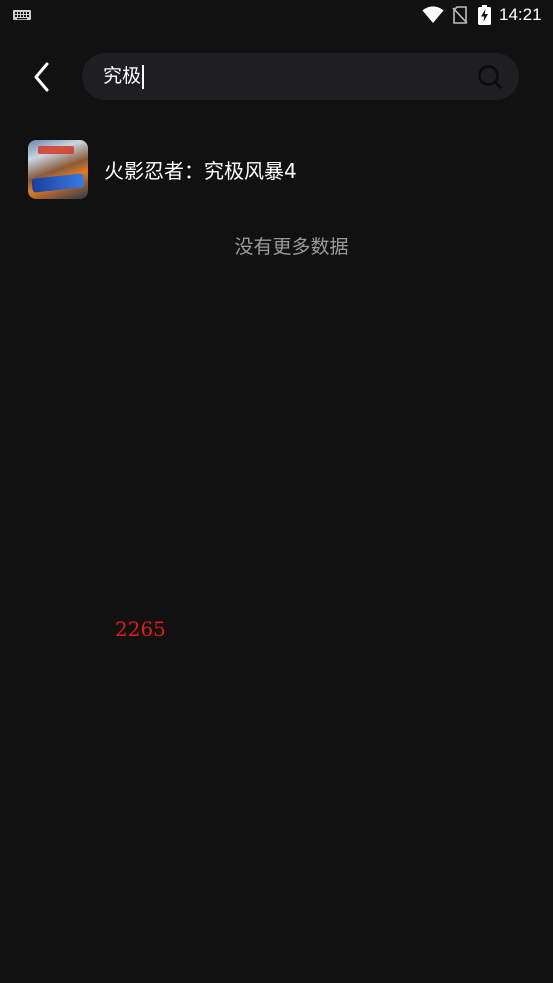 Image resolution: width=553 pixels, height=983 pixels. What do you see at coordinates (520, 14) in the screenshot?
I see `status-time: 14:21` at bounding box center [520, 14].